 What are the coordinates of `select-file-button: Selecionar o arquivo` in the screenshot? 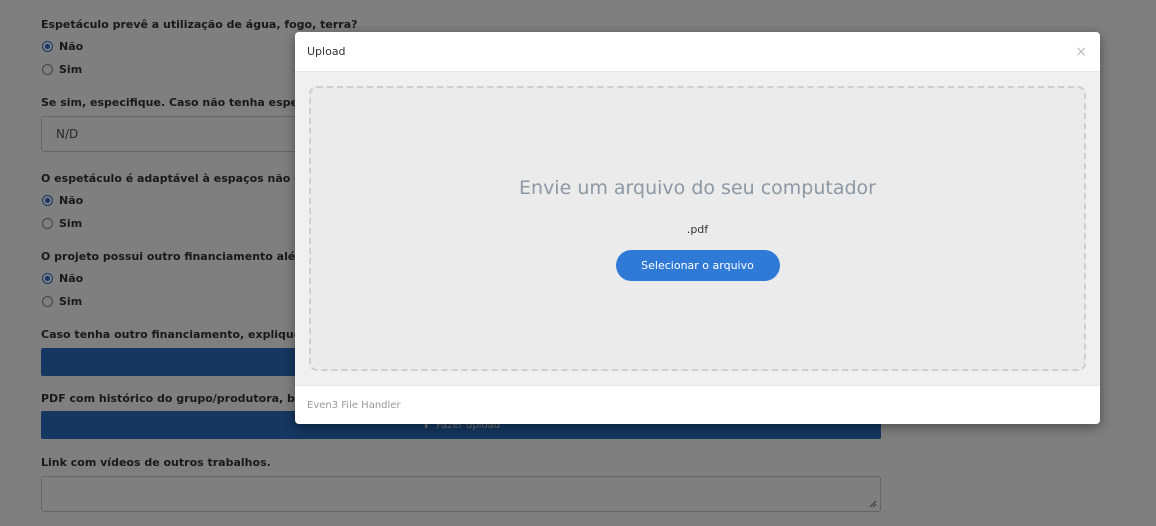 It's located at (697, 265).